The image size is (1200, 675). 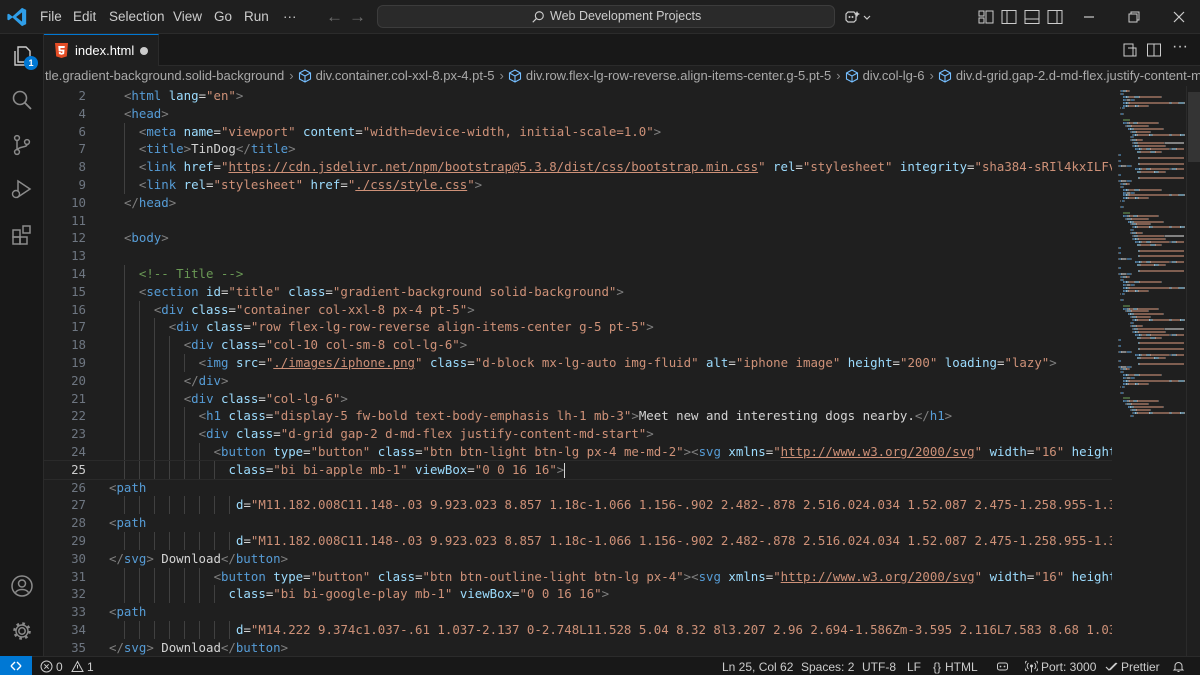 What do you see at coordinates (578, 523) in the screenshot?
I see `code-line: 28 <path` at bounding box center [578, 523].